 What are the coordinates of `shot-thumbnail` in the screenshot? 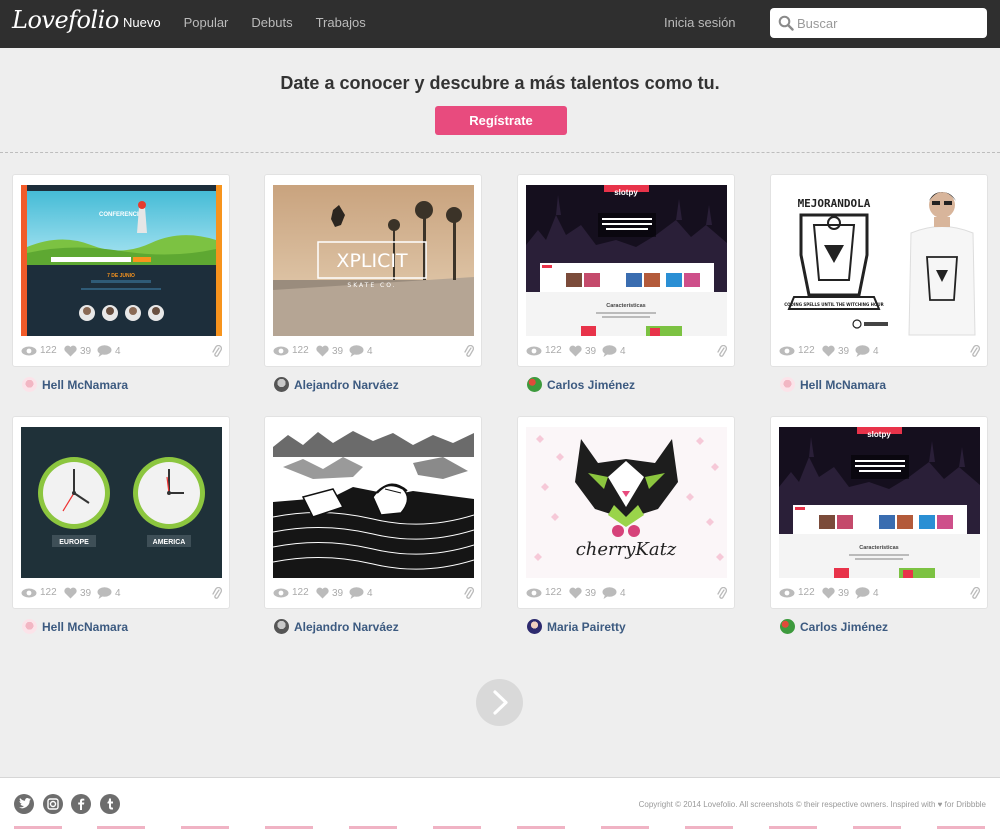 It's located at (373, 502).